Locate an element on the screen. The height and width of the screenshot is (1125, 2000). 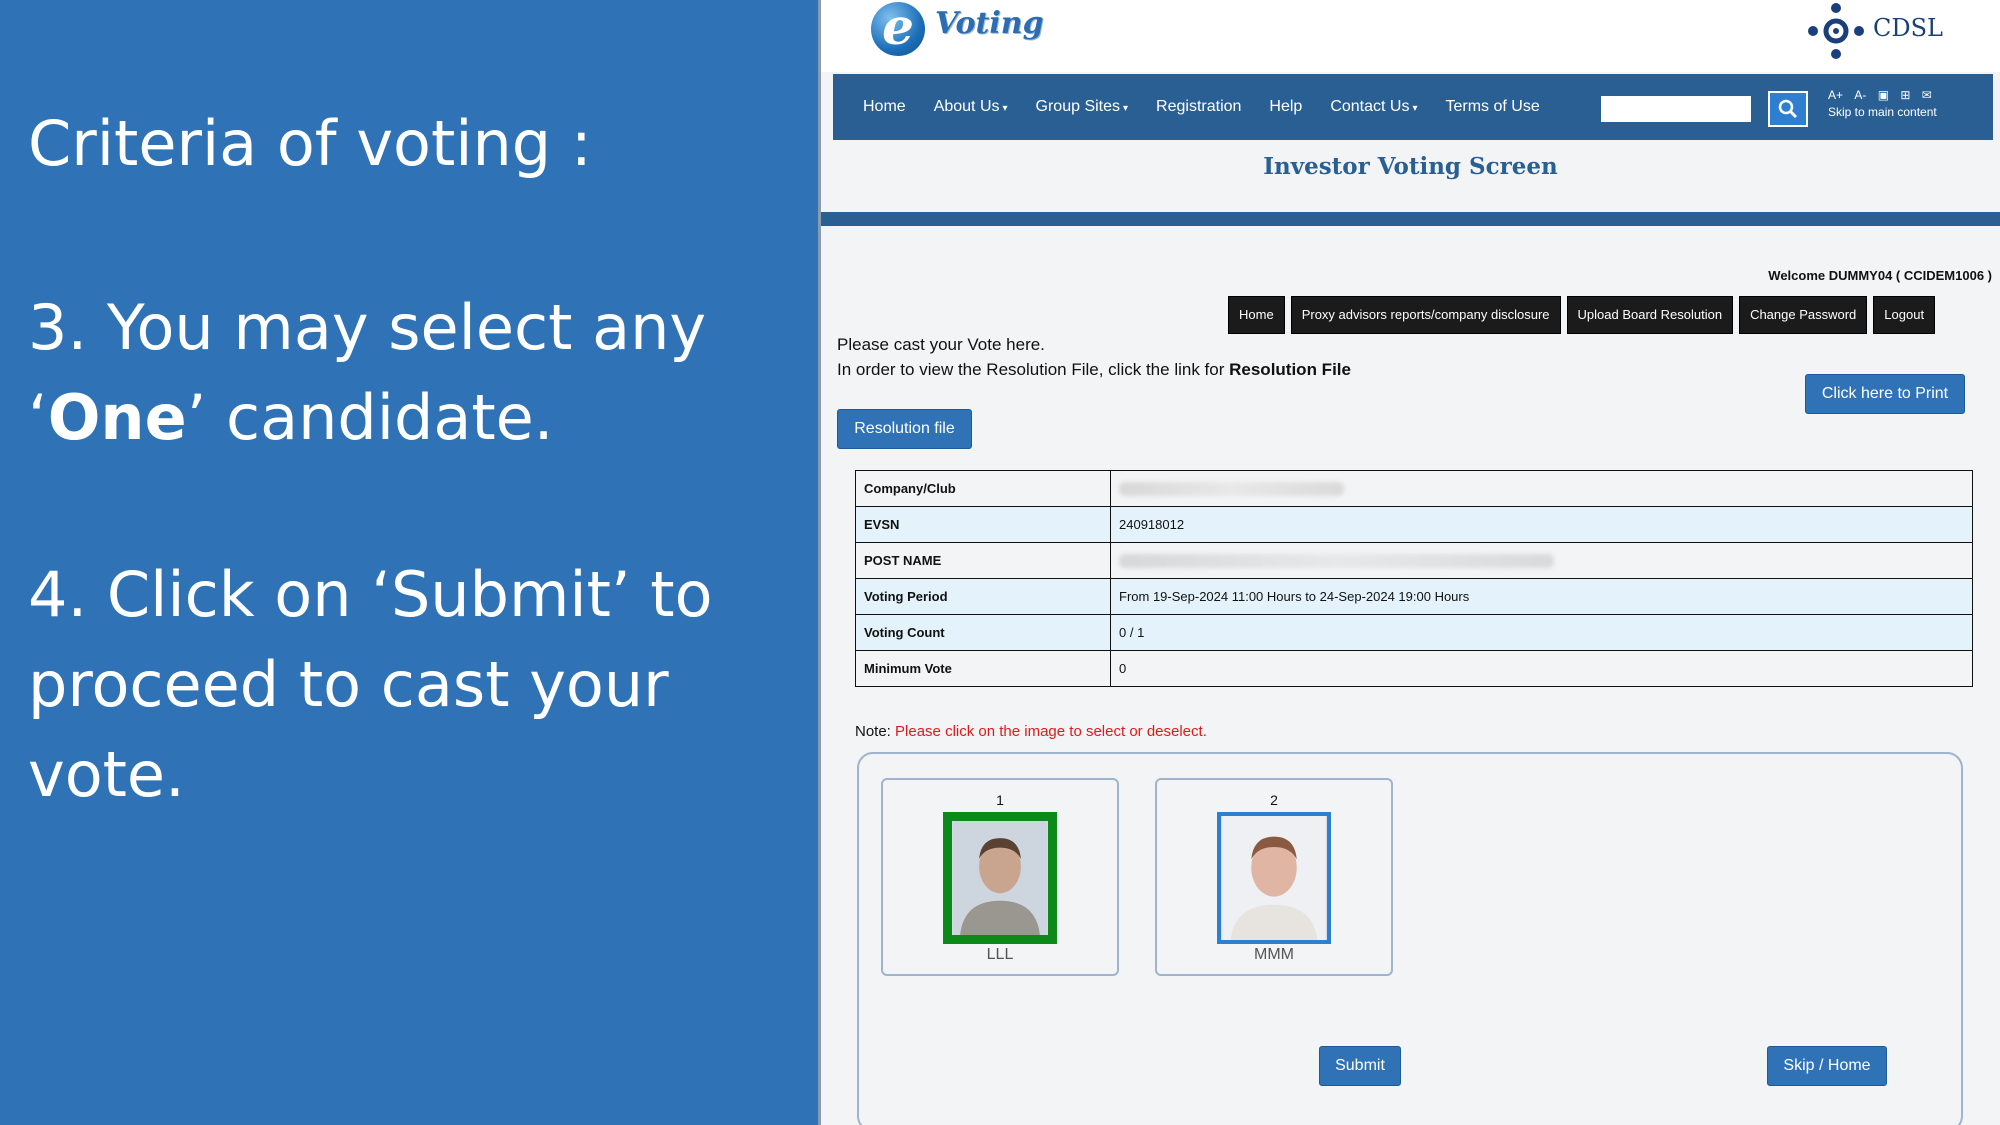
table-row: Minimum Vote 0 is located at coordinates (1414, 668).